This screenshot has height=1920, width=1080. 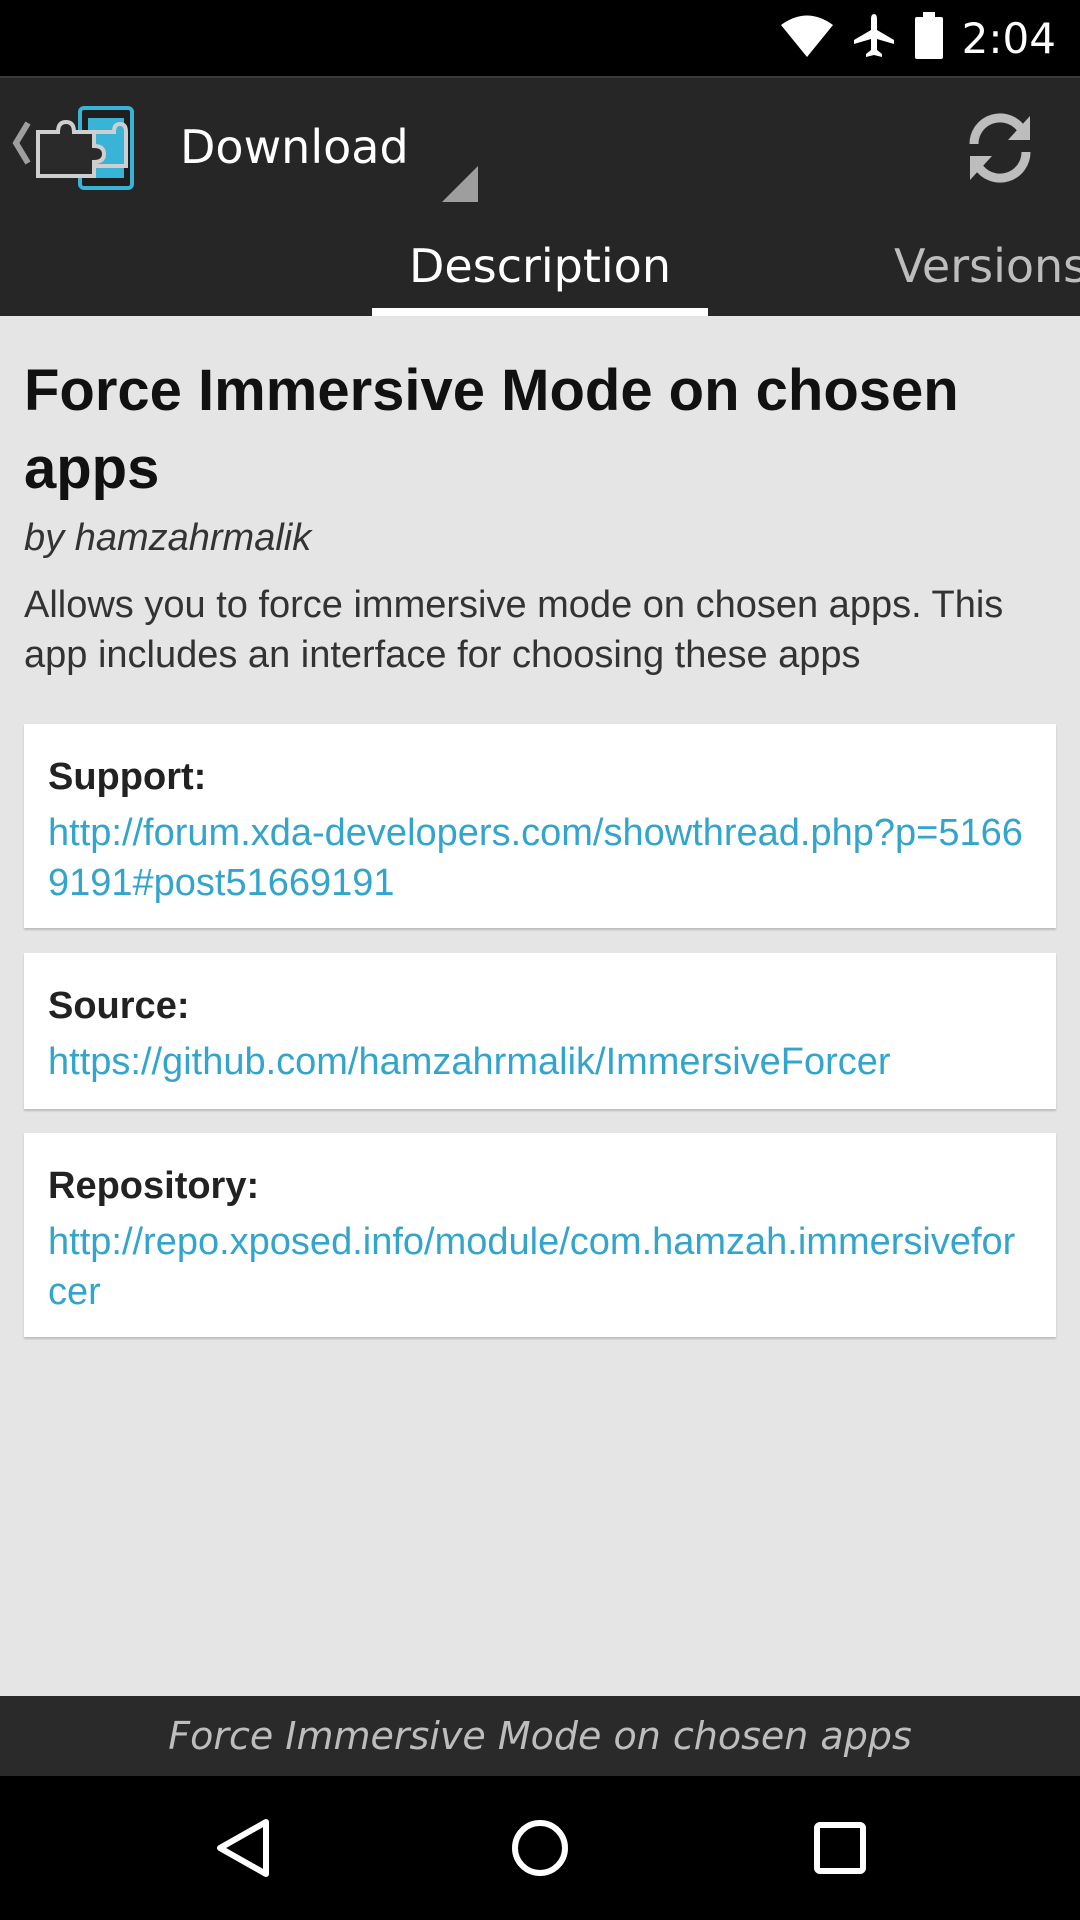 What do you see at coordinates (154, 1186) in the screenshot?
I see `repository-label: Repository:` at bounding box center [154, 1186].